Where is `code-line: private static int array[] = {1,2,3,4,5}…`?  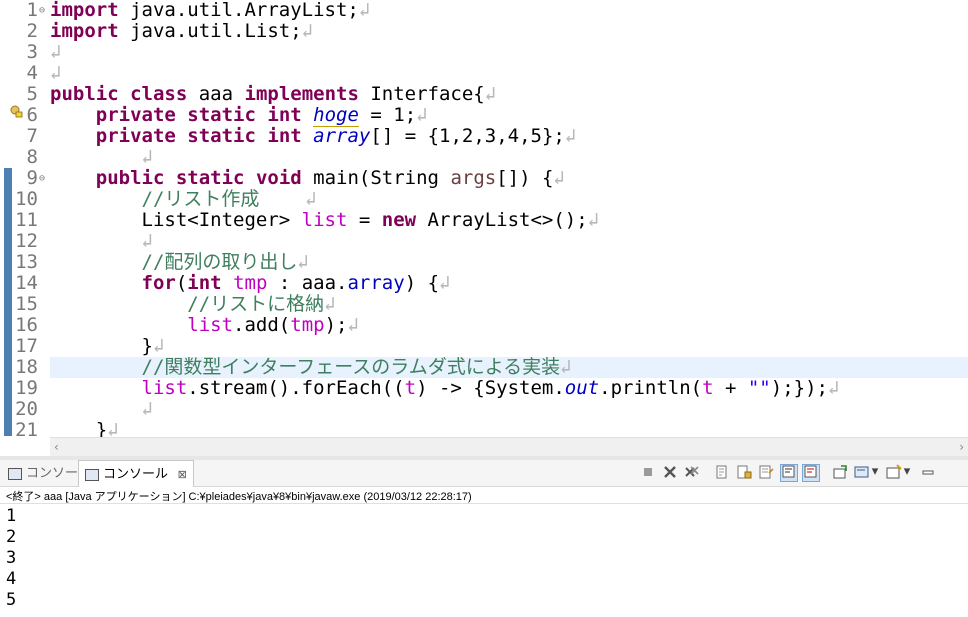 code-line: private static int array[] = {1,2,3,4,5}… is located at coordinates (336, 136).